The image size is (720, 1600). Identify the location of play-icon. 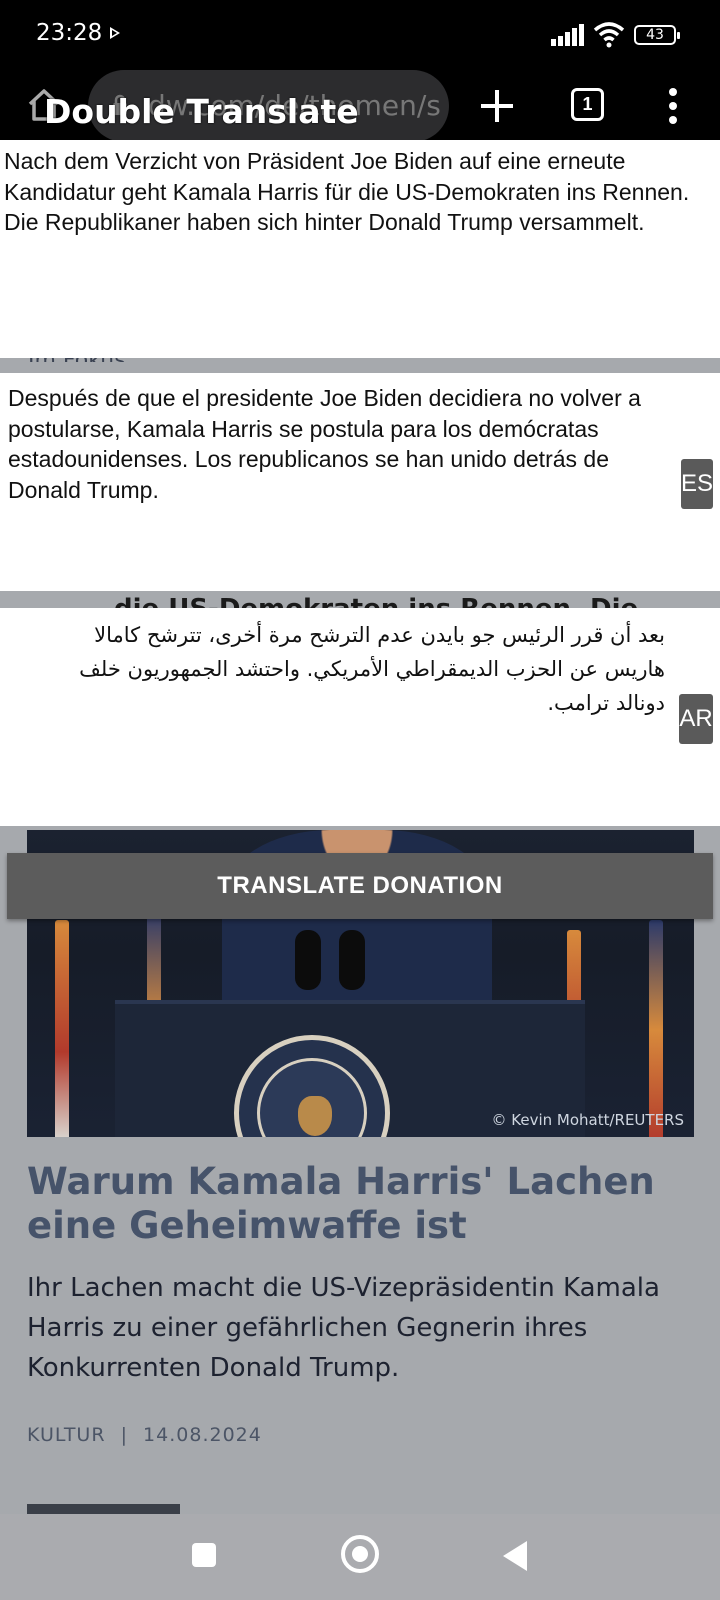
(115, 33).